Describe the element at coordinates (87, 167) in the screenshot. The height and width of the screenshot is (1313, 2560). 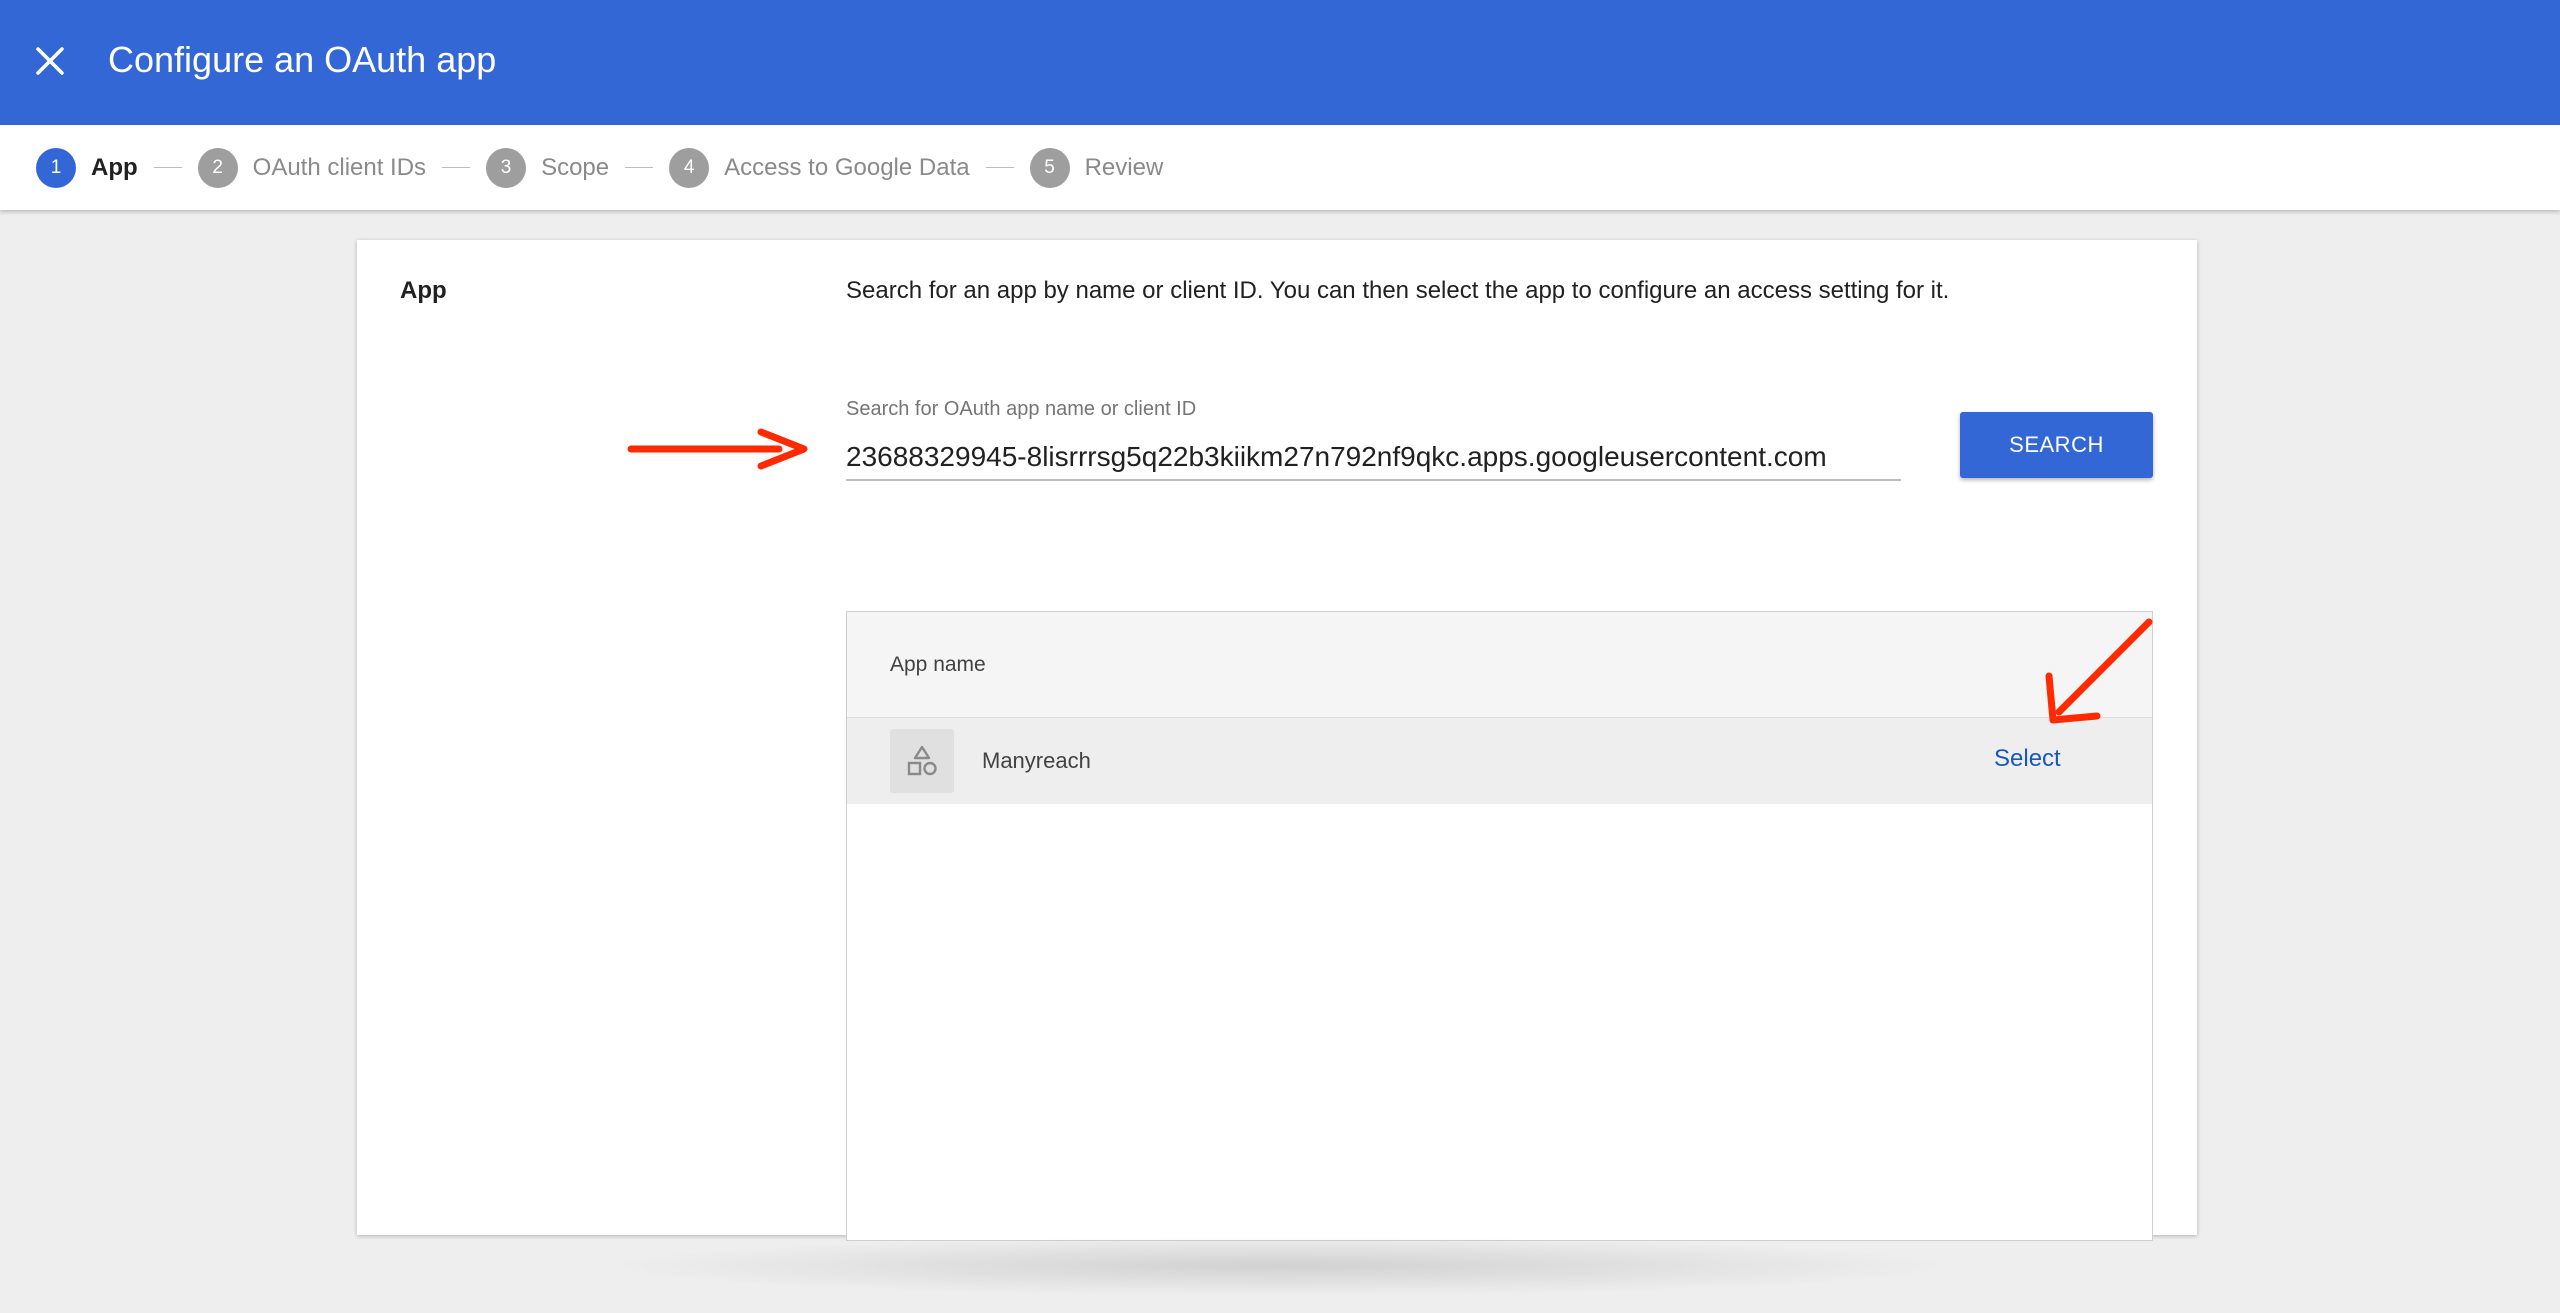
I see `step-app: 1 App` at that location.